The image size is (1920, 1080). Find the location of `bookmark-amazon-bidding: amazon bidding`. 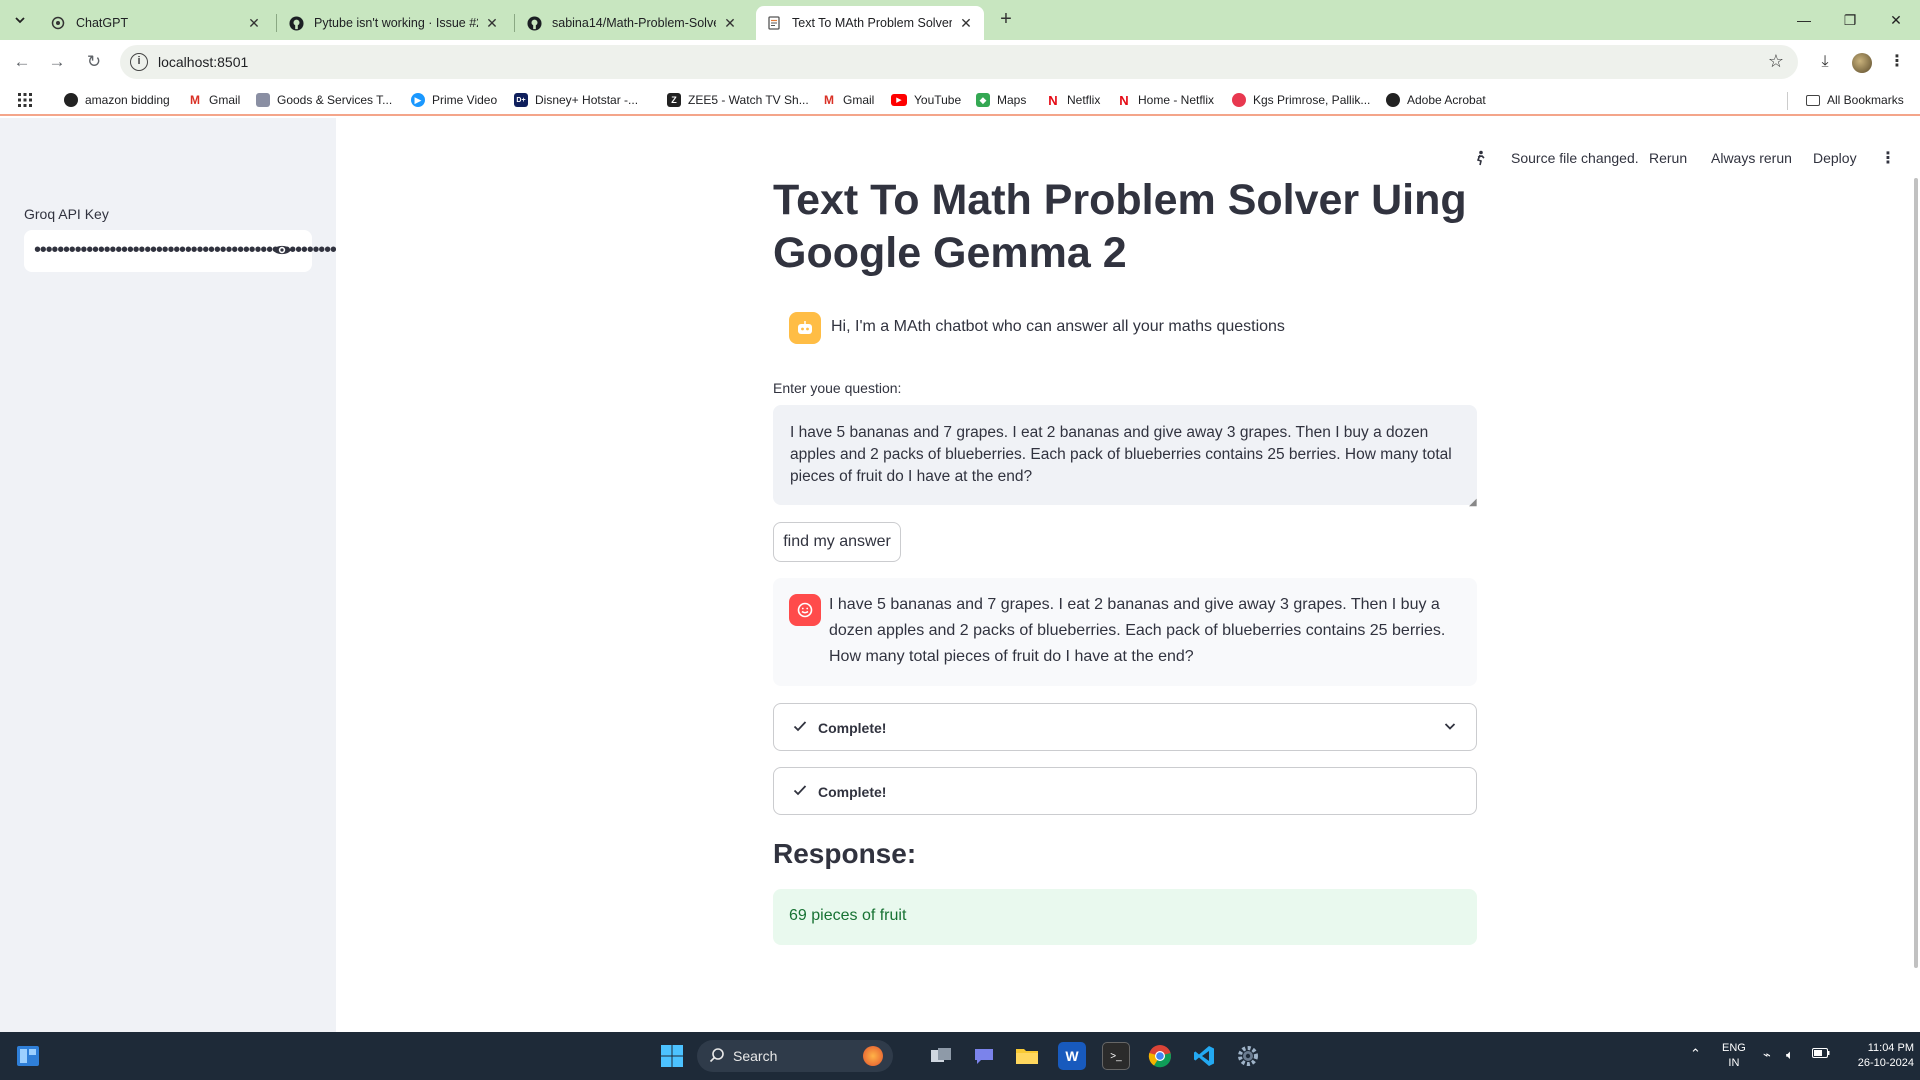

bookmark-amazon-bidding: amazon bidding is located at coordinates (117, 100).